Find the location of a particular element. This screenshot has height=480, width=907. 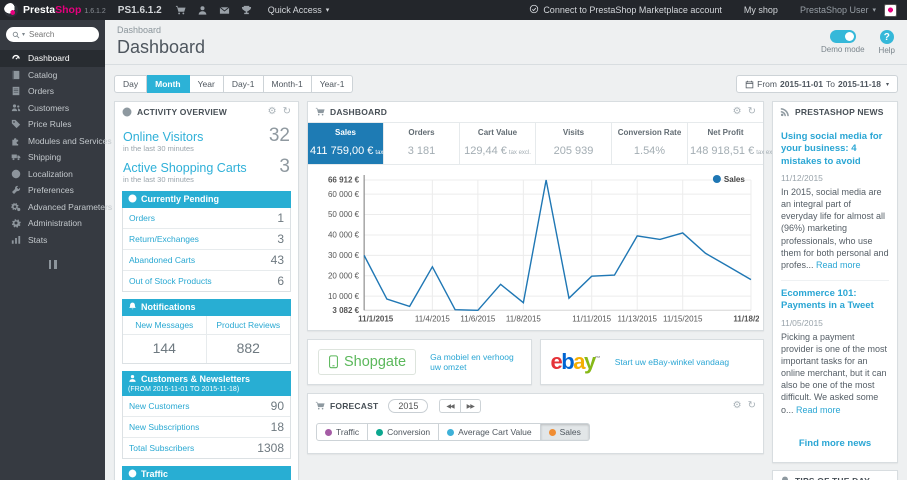

my-shop-link: My shop is located at coordinates (761, 10).